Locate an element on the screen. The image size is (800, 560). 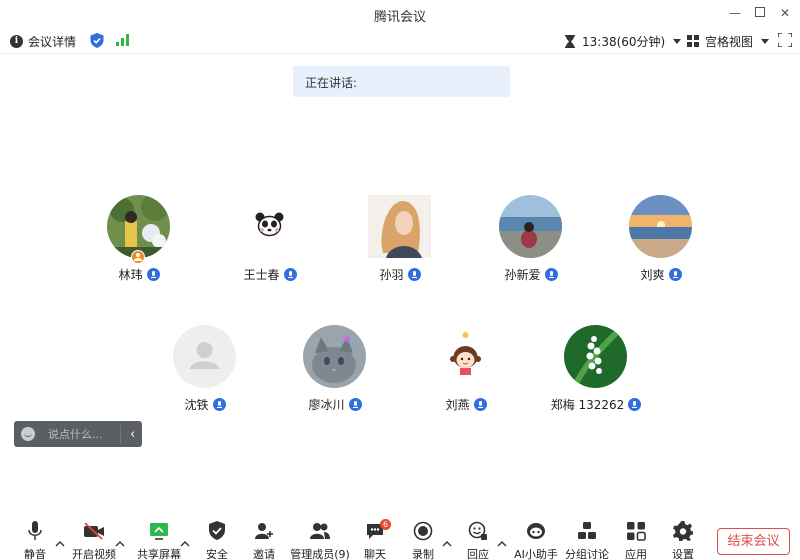
reaction-button: 回应 is located at coordinates (478, 540).